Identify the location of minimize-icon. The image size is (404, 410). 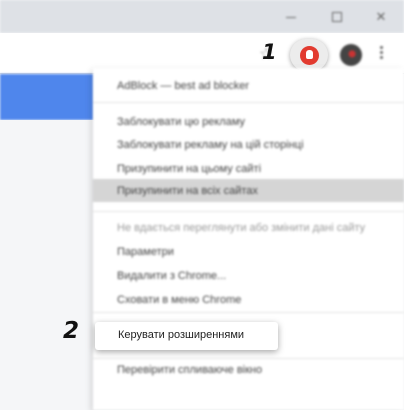
(291, 17).